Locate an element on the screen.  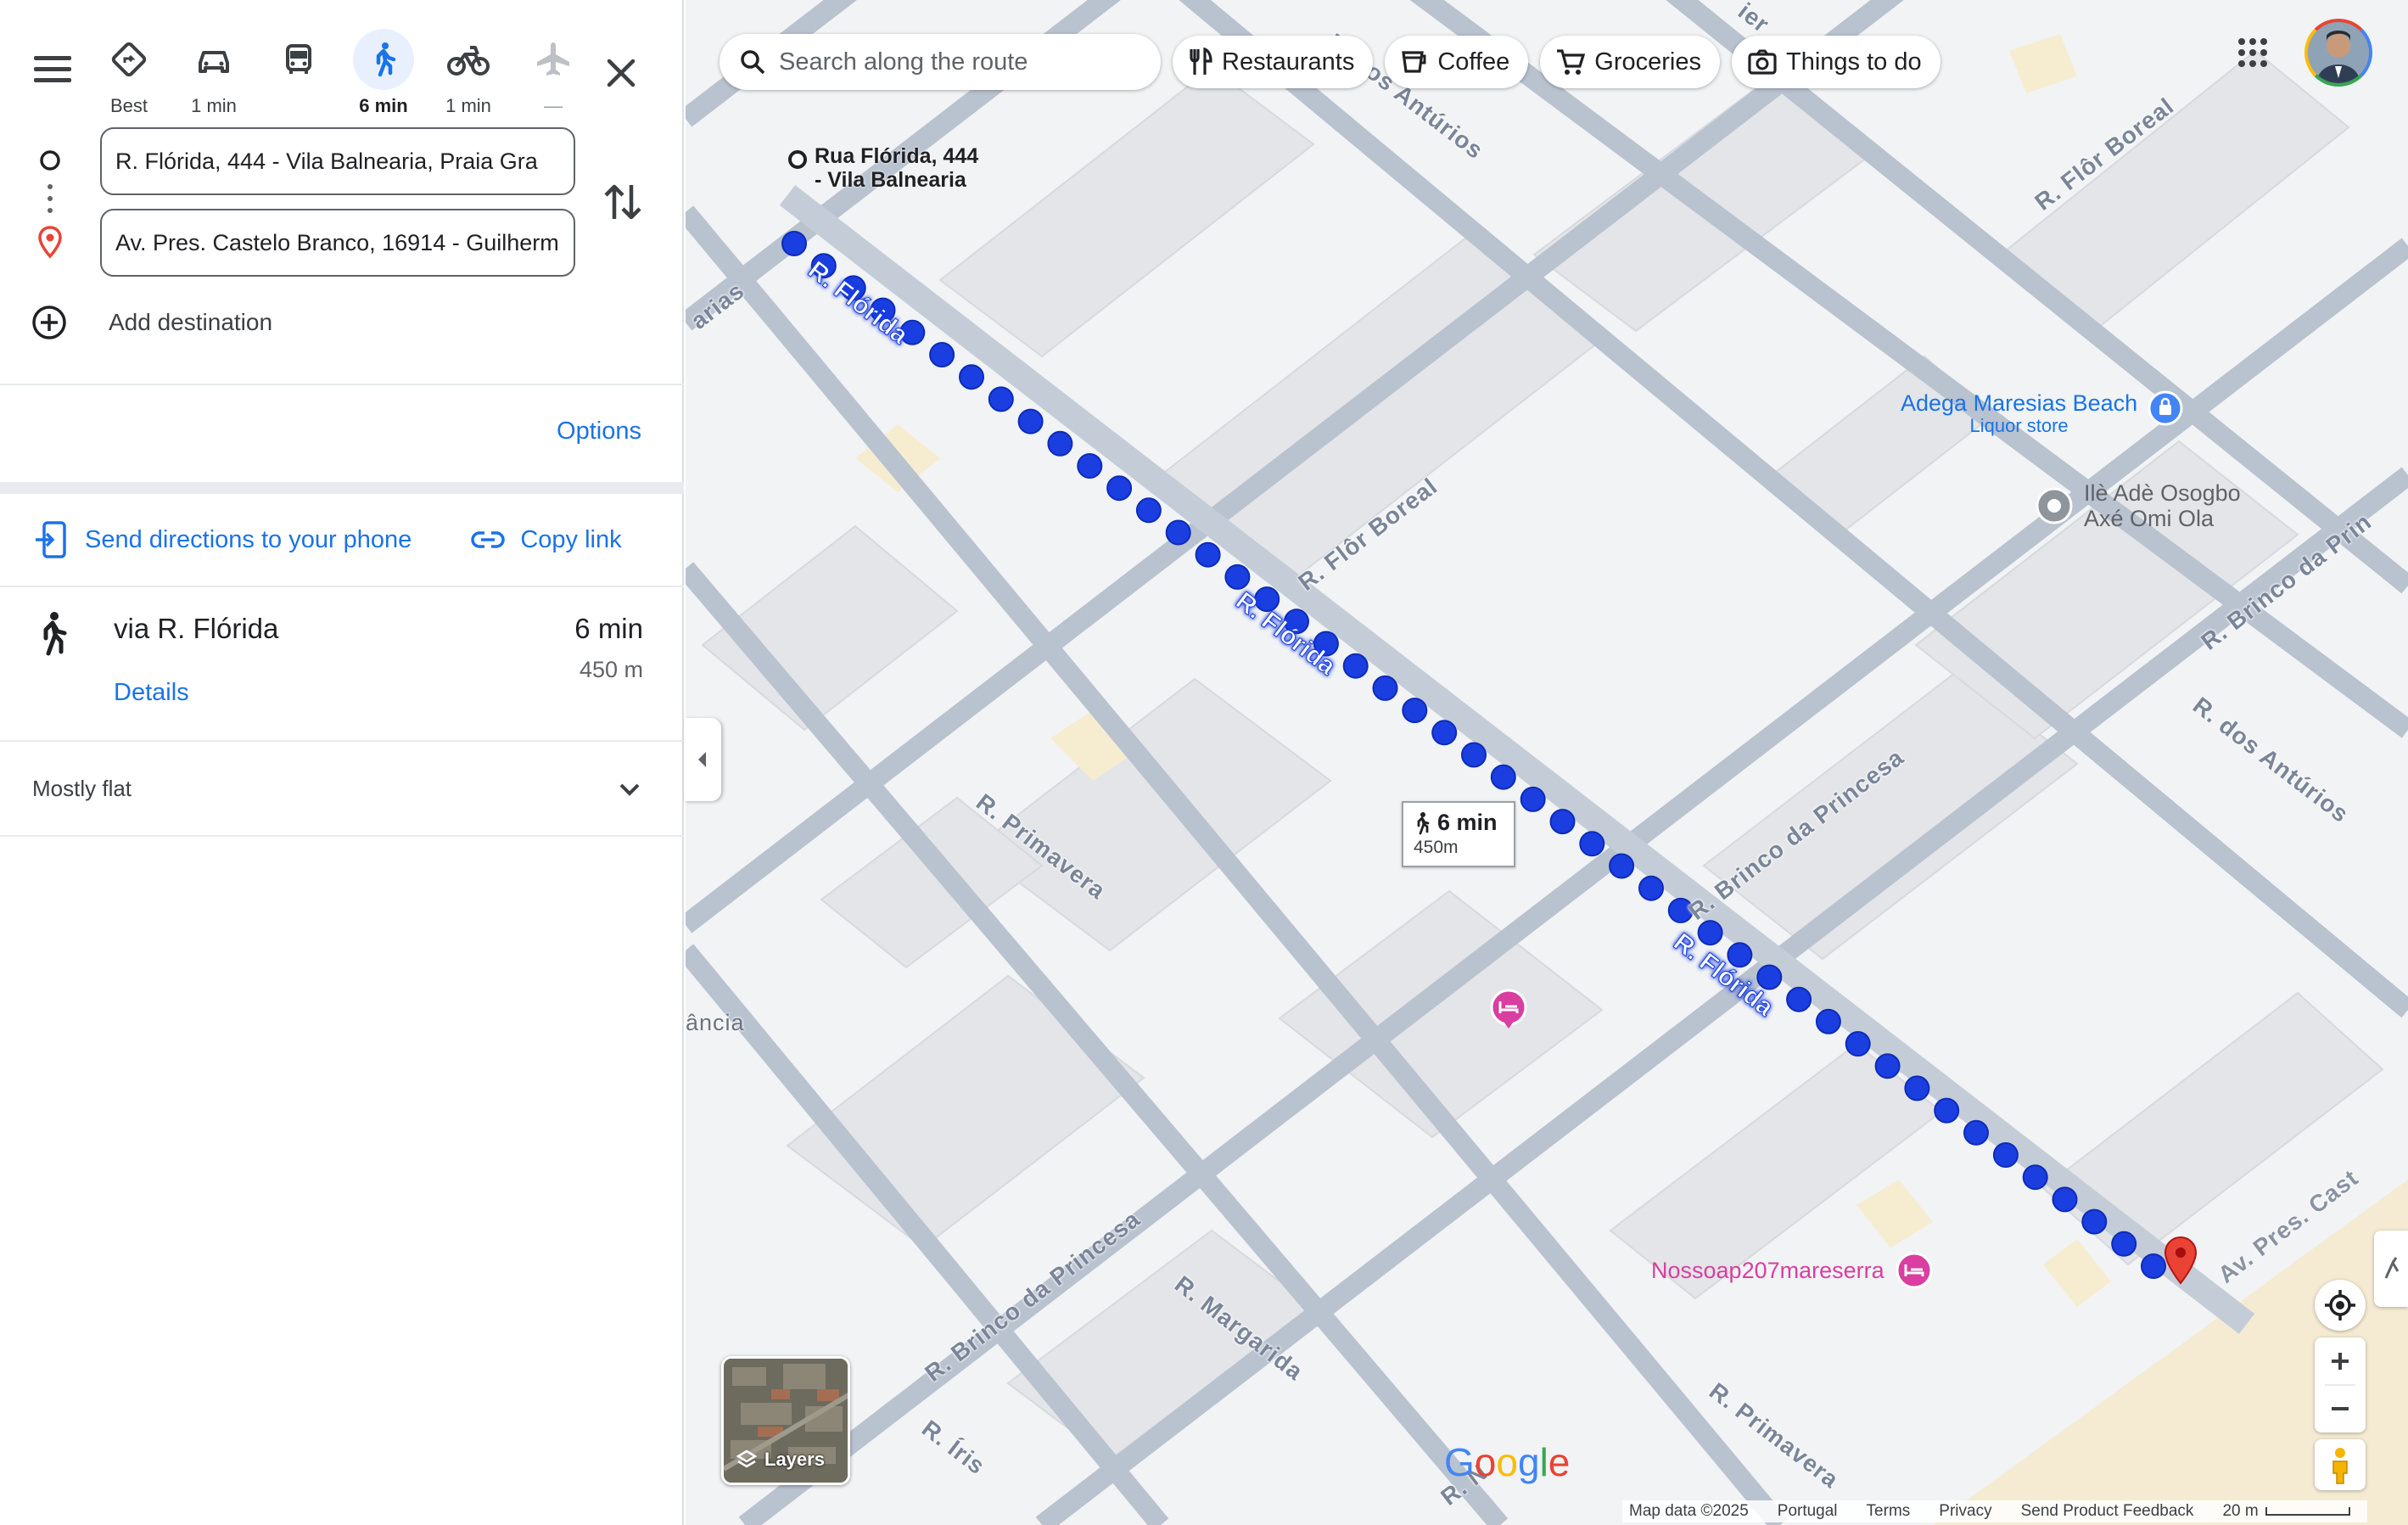
mode-transit is located at coordinates (298, 71).